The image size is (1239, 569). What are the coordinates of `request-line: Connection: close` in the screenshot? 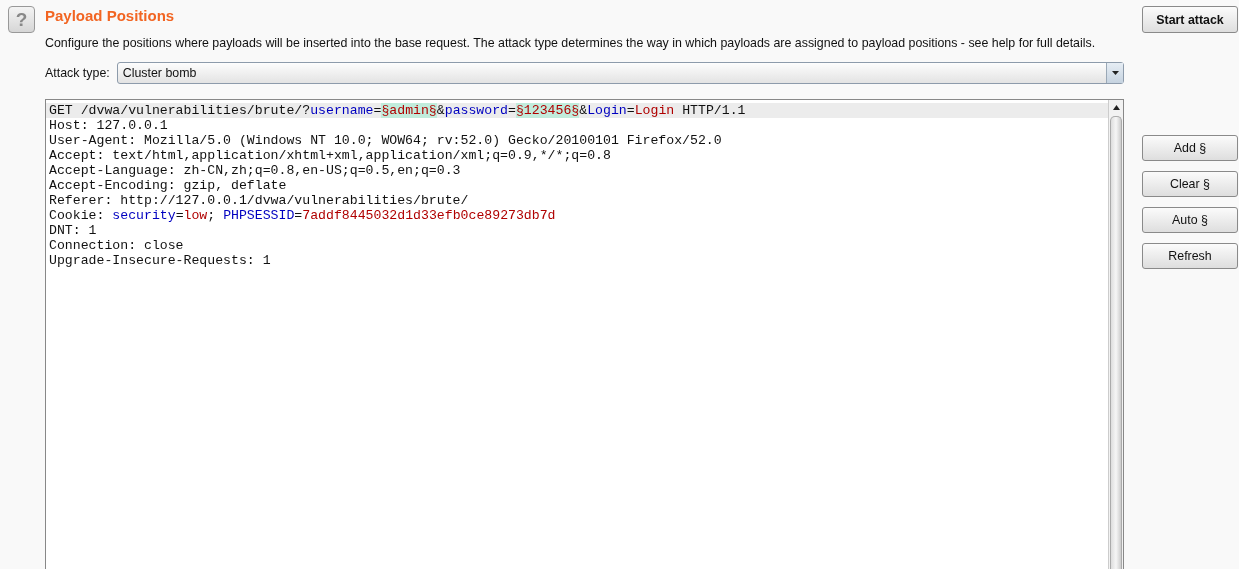 It's located at (116, 245).